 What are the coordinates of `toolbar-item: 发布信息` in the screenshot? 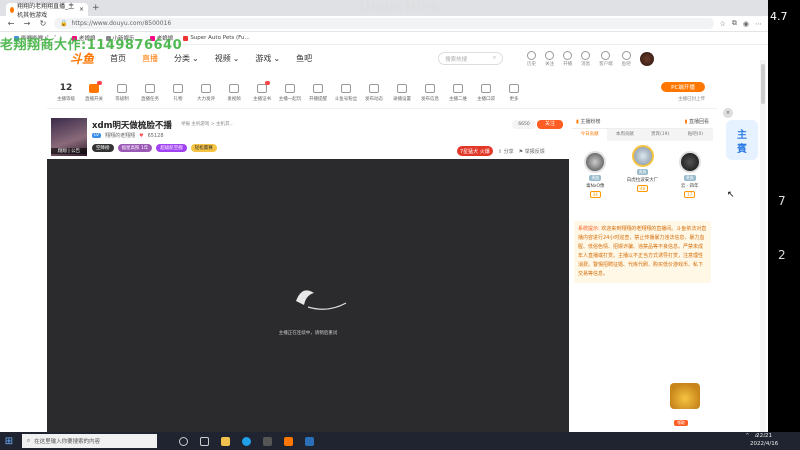 It's located at (430, 92).